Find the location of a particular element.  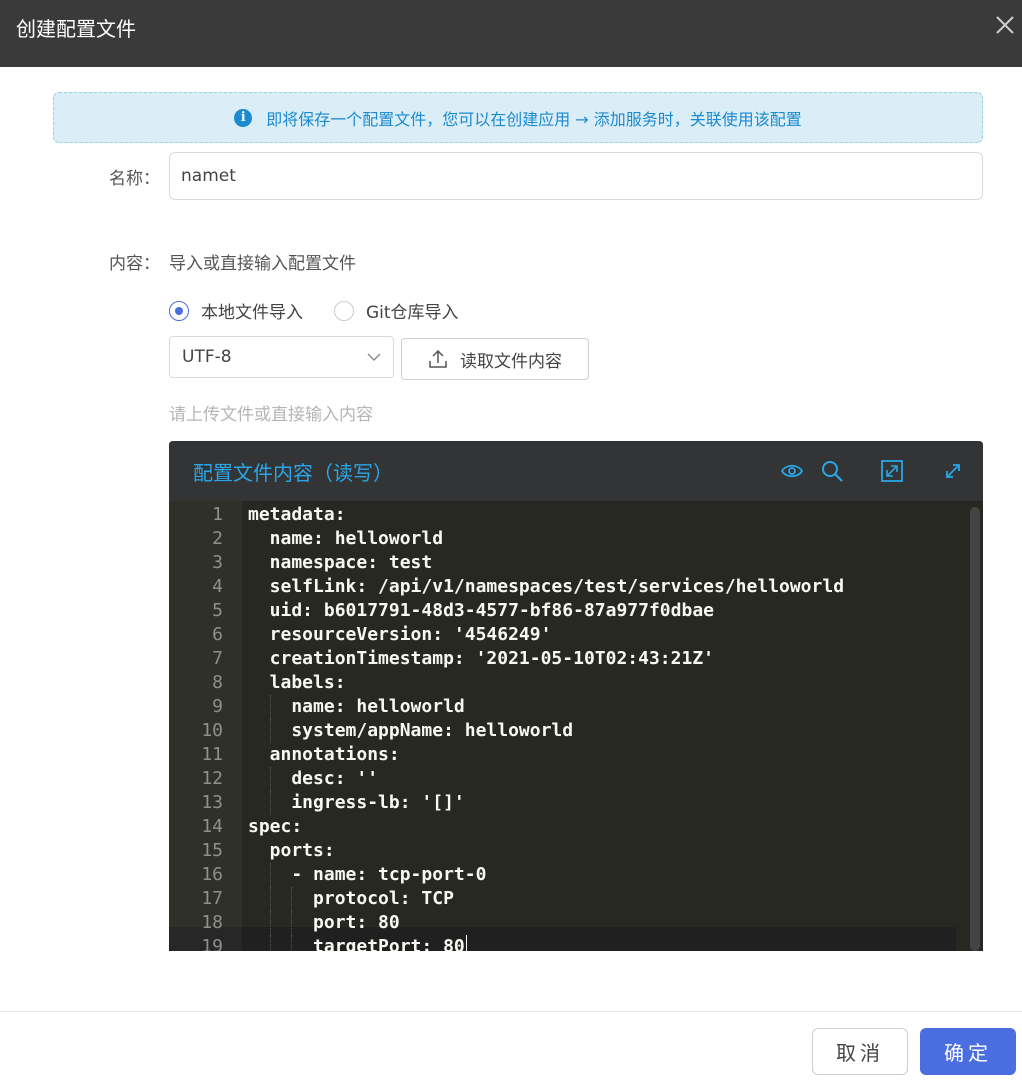

code-line: namespace: test is located at coordinates (340, 563).